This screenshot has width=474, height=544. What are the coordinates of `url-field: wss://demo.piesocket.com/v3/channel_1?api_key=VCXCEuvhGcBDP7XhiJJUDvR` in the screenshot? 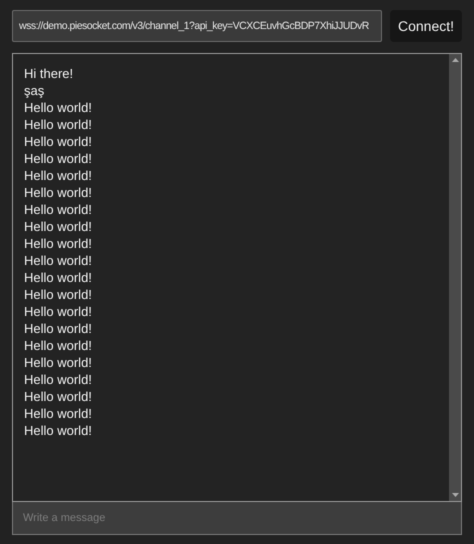 It's located at (197, 26).